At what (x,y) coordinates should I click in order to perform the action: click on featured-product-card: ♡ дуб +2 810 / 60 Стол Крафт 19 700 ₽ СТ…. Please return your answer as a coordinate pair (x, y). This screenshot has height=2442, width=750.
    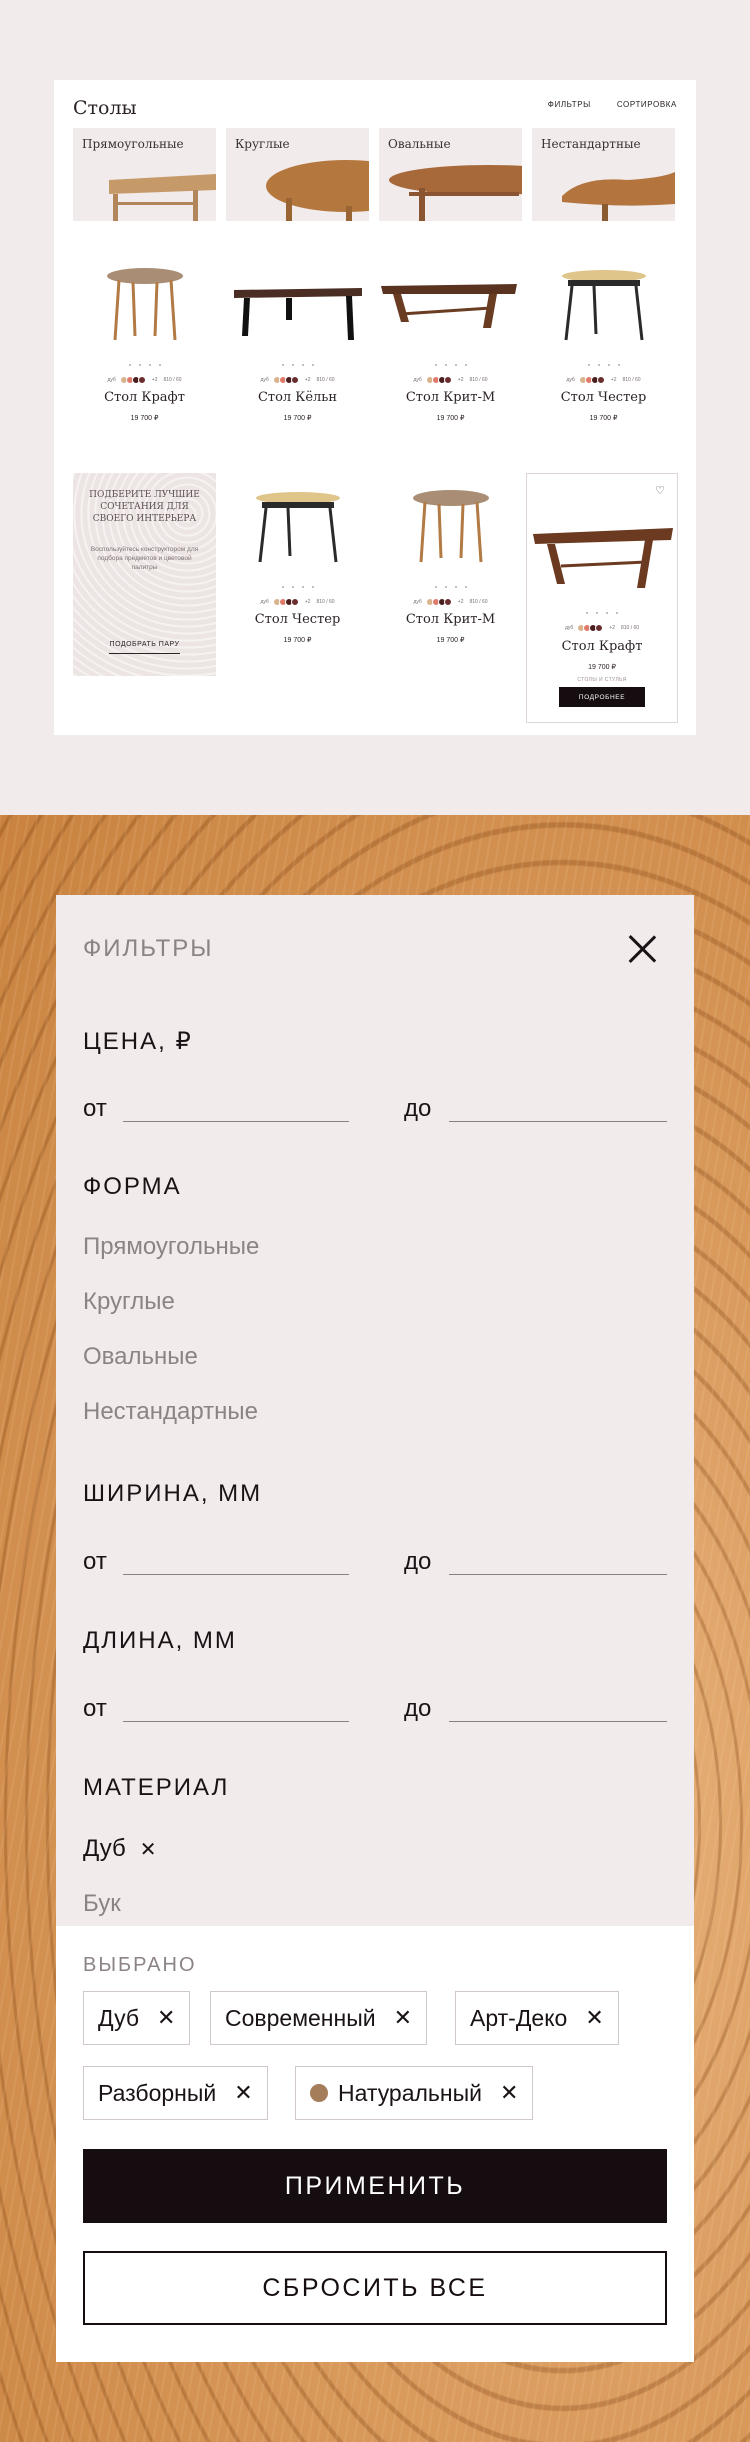
    Looking at the image, I should click on (602, 598).